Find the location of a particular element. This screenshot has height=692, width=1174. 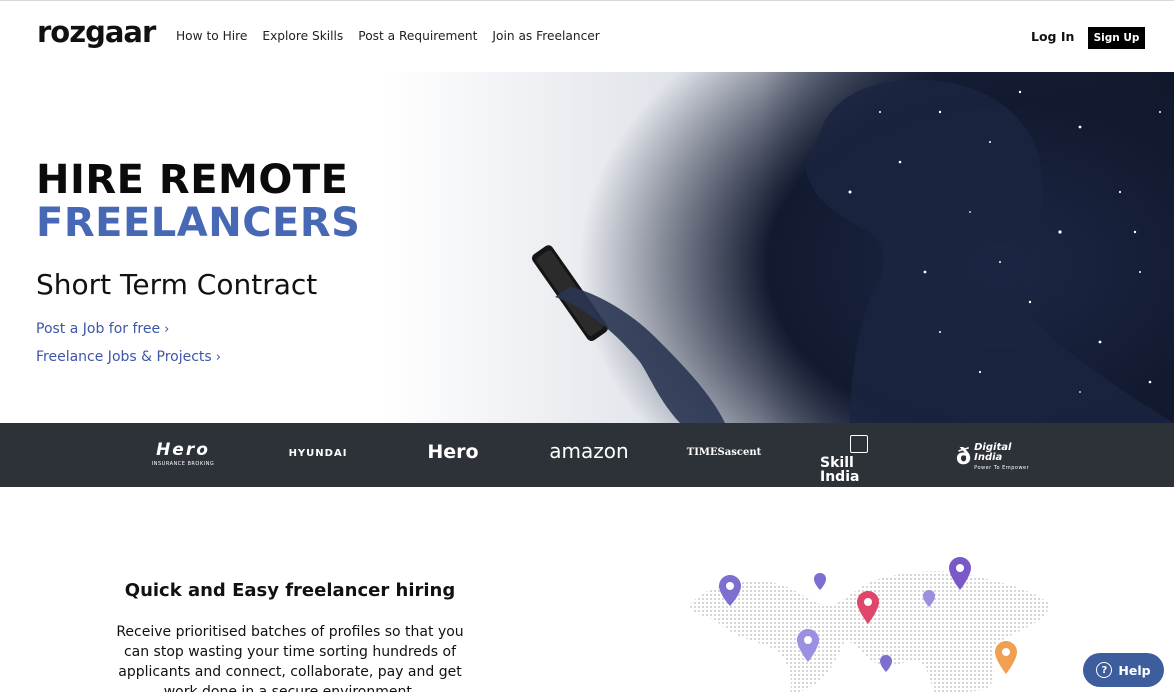

nav-join-freelancer: Join as Freelancer is located at coordinates (545, 36).